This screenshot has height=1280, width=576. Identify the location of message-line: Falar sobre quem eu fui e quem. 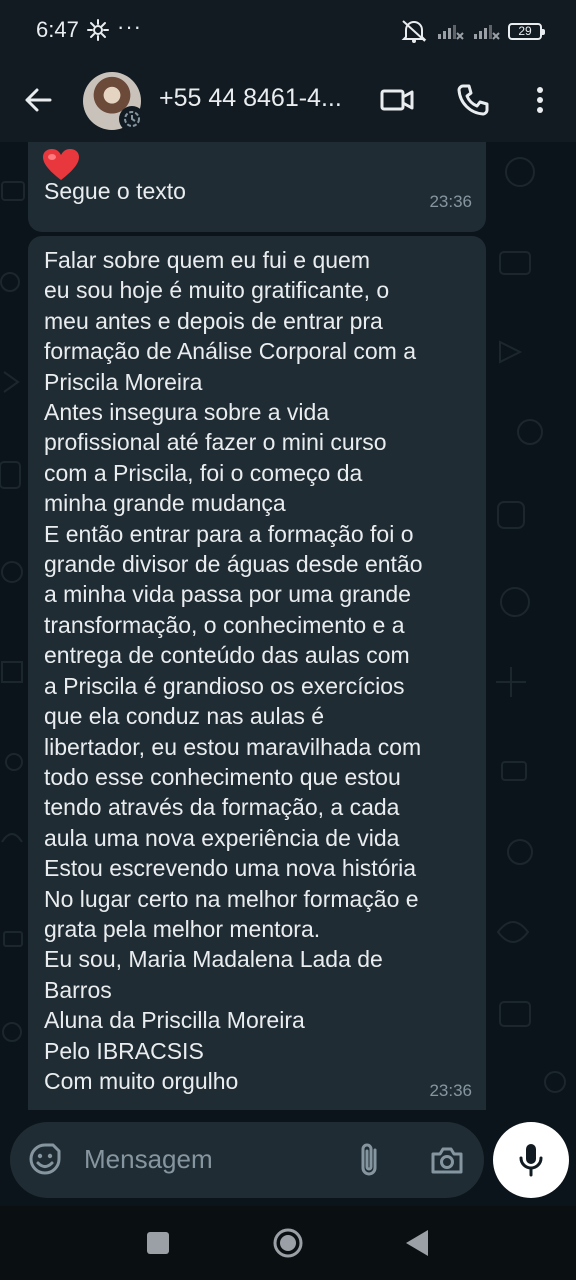
(207, 260).